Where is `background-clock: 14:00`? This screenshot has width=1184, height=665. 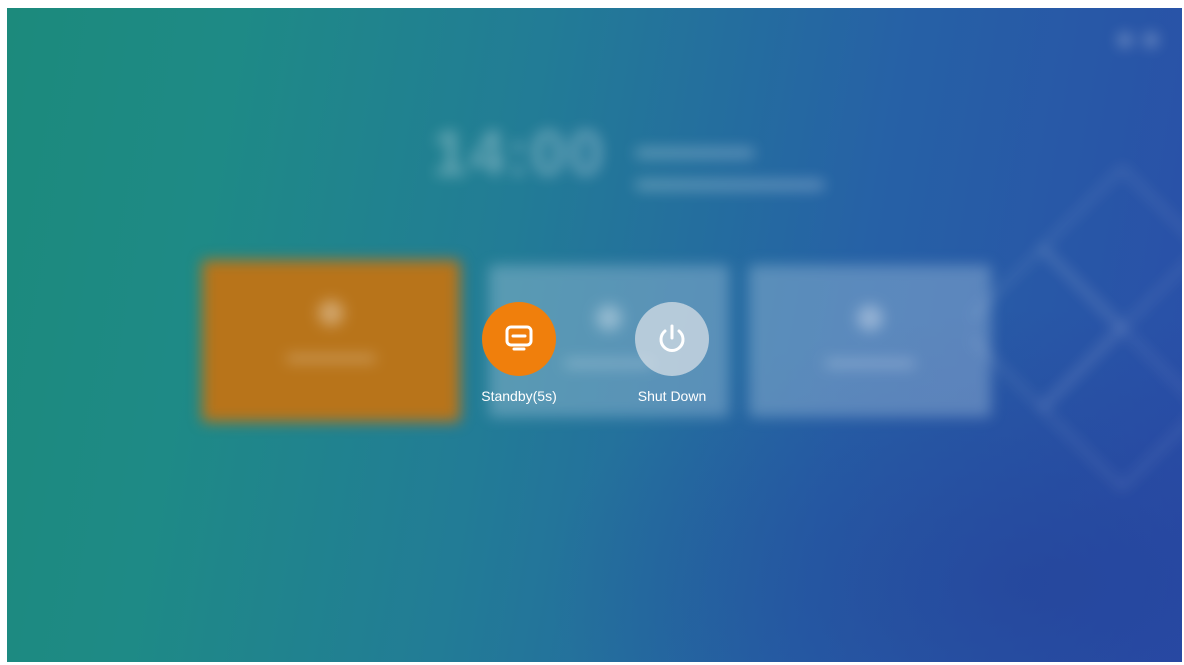 background-clock: 14:00 is located at coordinates (519, 153).